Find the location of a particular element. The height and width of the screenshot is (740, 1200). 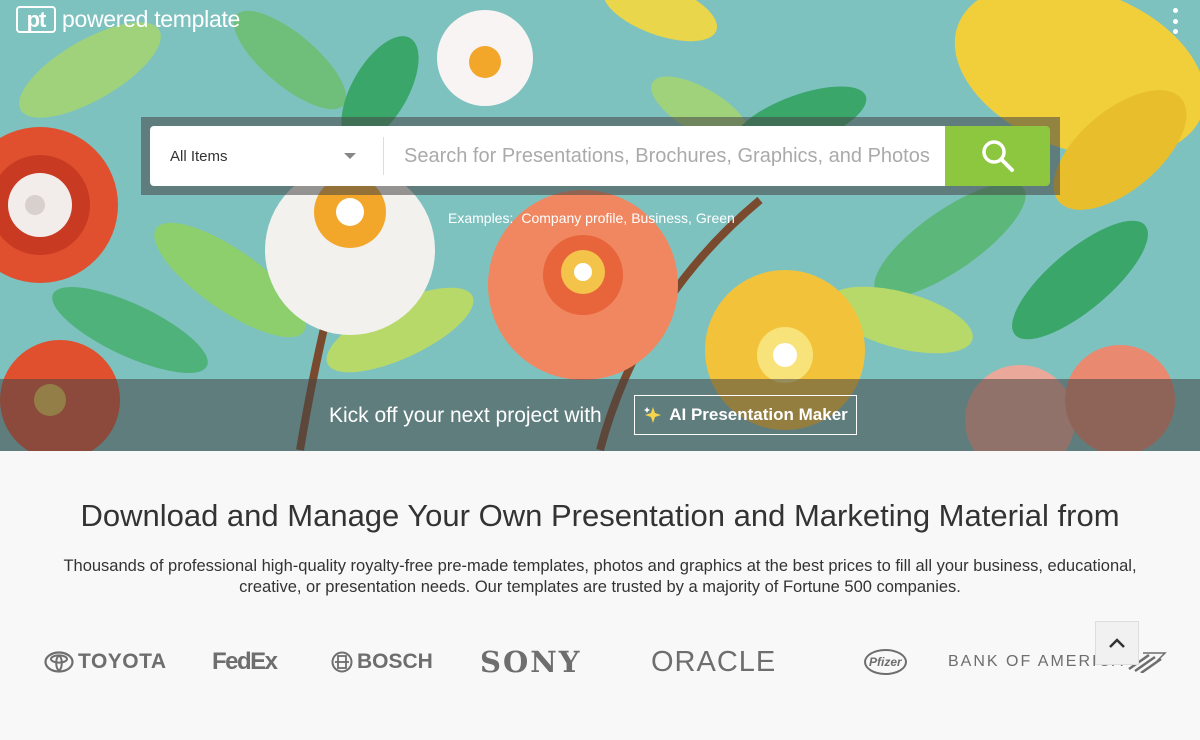

logo-mark: pt is located at coordinates (36, 19).